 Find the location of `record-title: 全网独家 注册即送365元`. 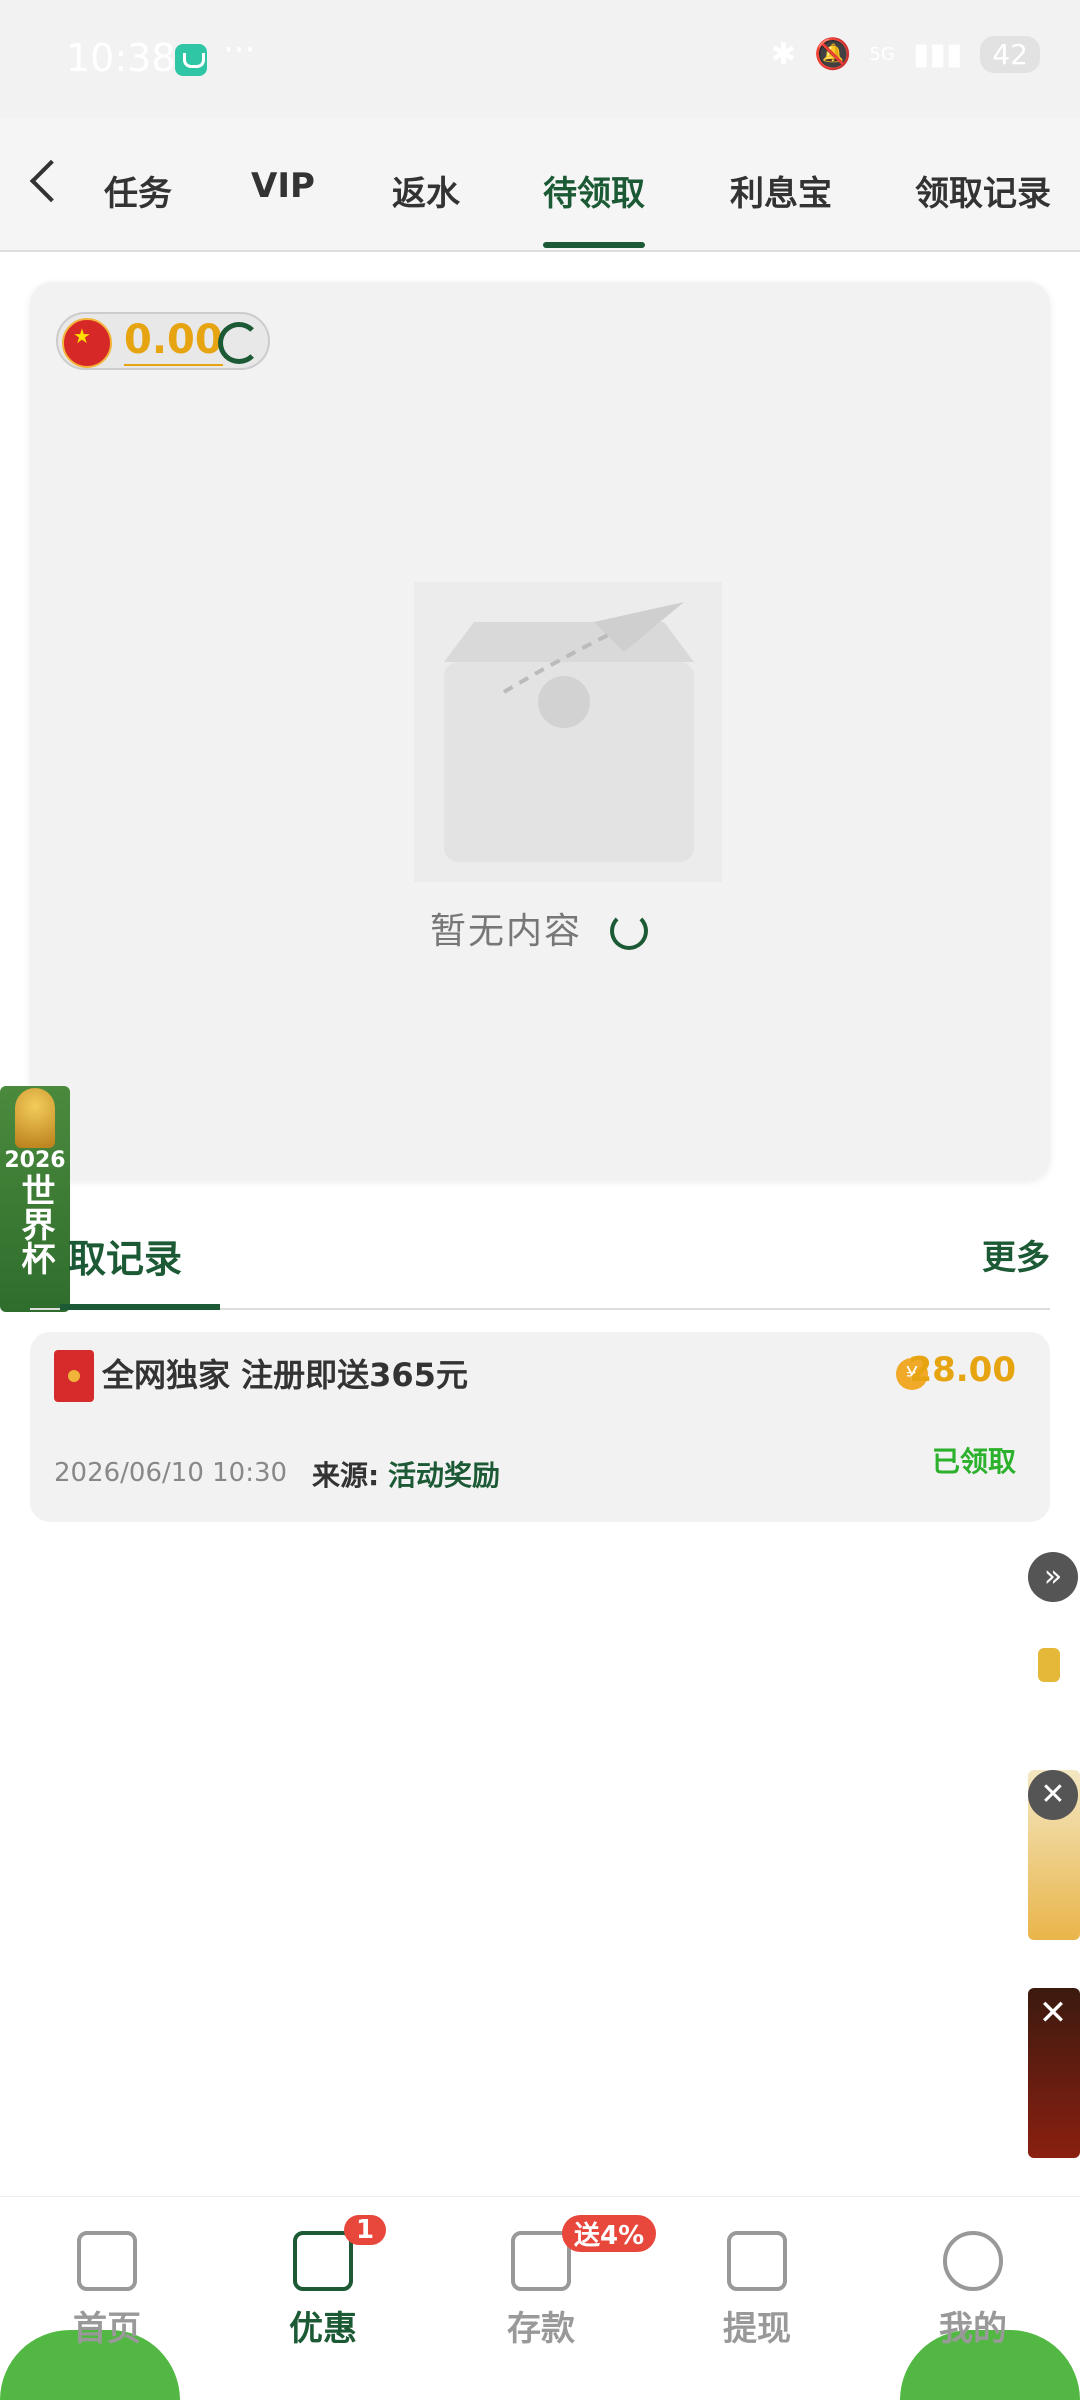

record-title: 全网独家 注册即送365元 is located at coordinates (285, 1375).